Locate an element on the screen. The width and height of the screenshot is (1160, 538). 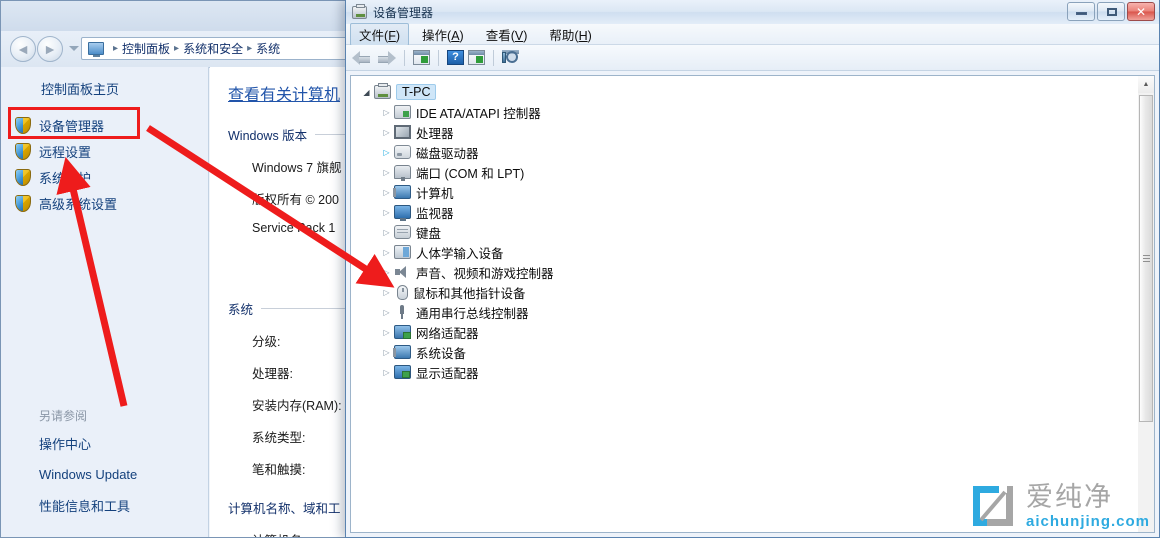
properties-icon is located at coordinates (421, 57).